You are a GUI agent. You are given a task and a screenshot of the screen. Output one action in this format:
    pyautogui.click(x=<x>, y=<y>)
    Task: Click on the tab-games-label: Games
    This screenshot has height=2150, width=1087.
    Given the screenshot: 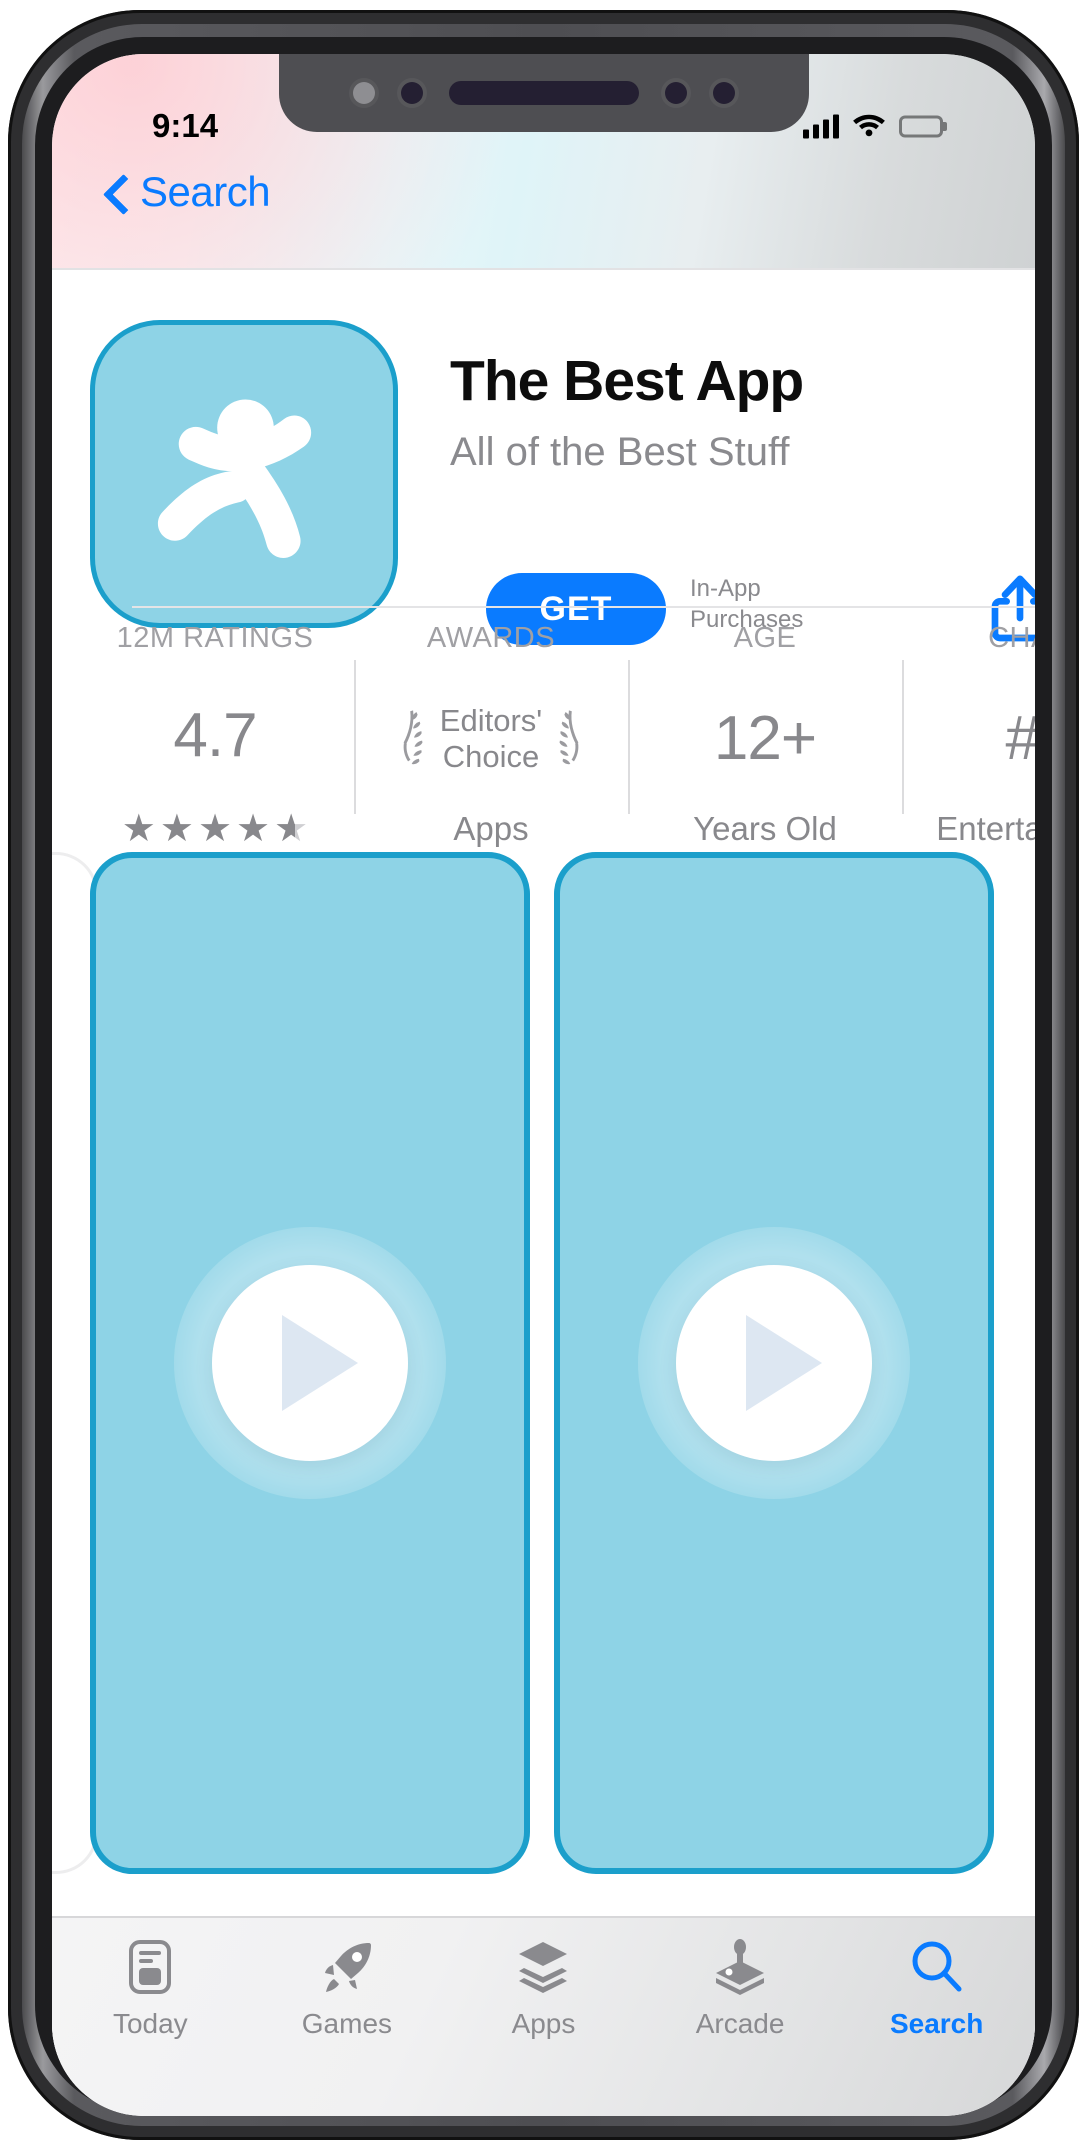 What is the action you would take?
    pyautogui.click(x=347, y=2023)
    